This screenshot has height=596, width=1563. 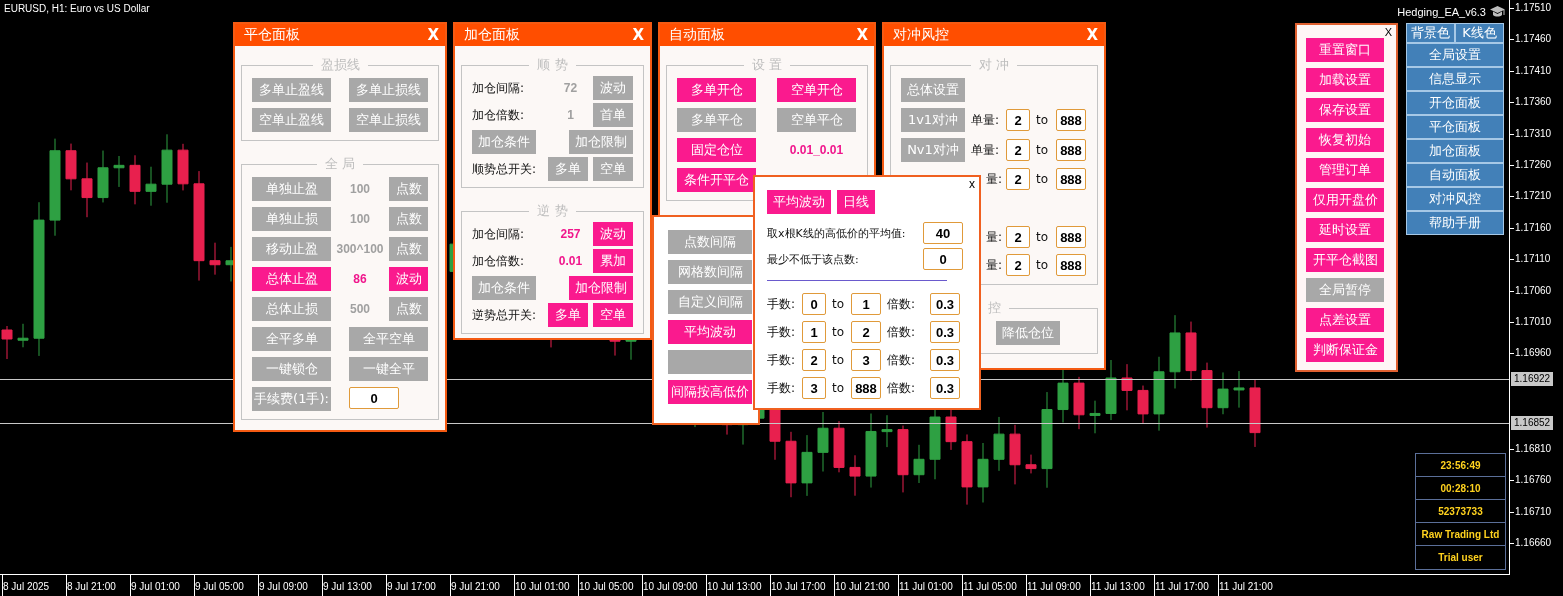 What do you see at coordinates (291, 189) in the screenshot?
I see `panel-button: 单独止盈` at bounding box center [291, 189].